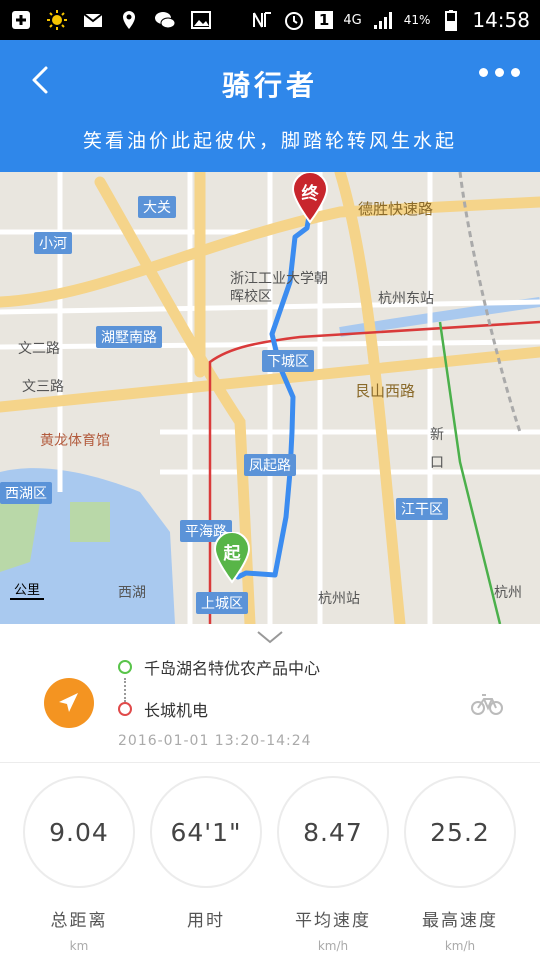 The width and height of the screenshot is (540, 960). Describe the element at coordinates (129, 337) in the screenshot. I see `map-label-hushu-south: 湖墅南路` at that location.